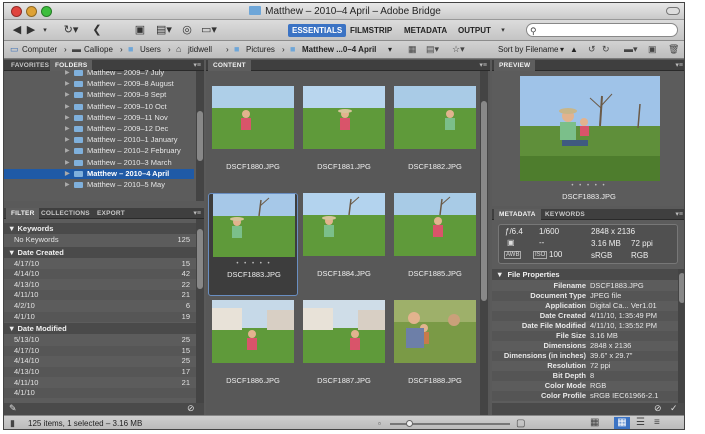 The width and height of the screenshot is (705, 434). What do you see at coordinates (592, 376) in the screenshot?
I see `metadata-value: 8` at bounding box center [592, 376].